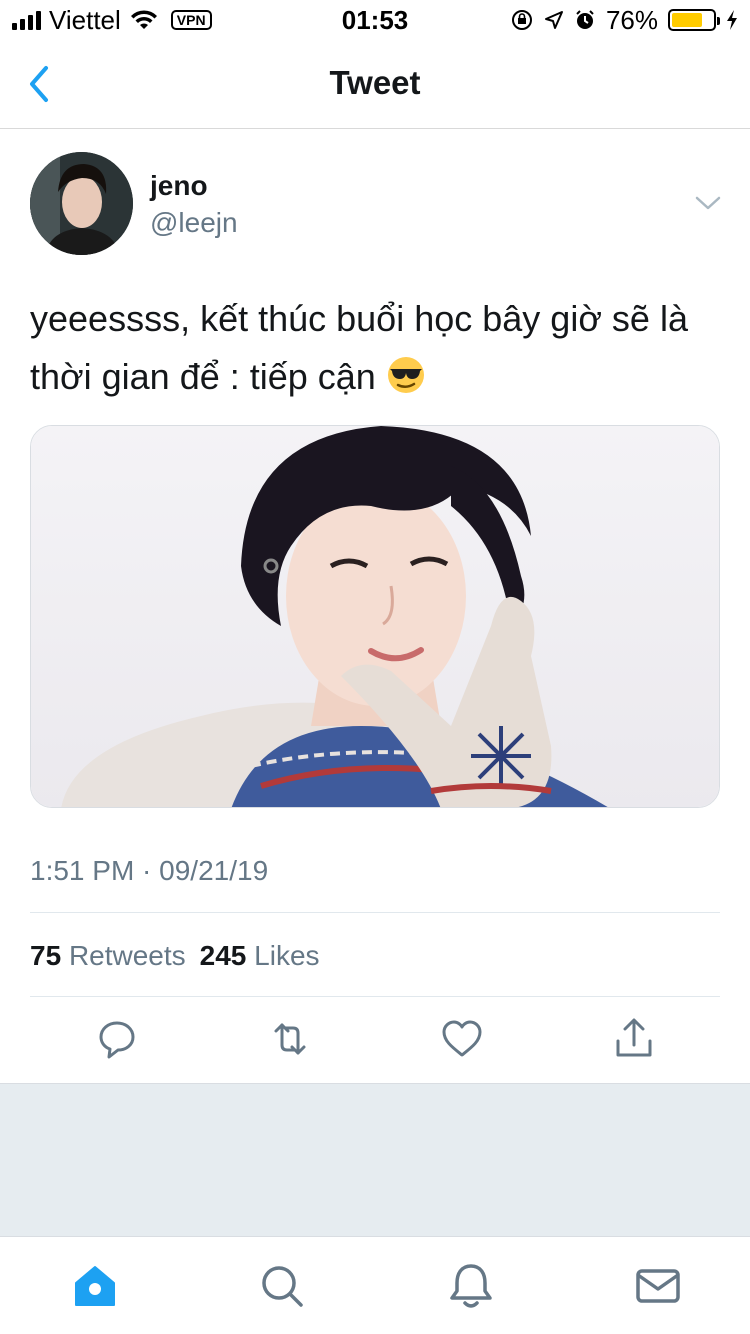 The image size is (750, 1334). I want to click on location-icon, so click(553, 20).